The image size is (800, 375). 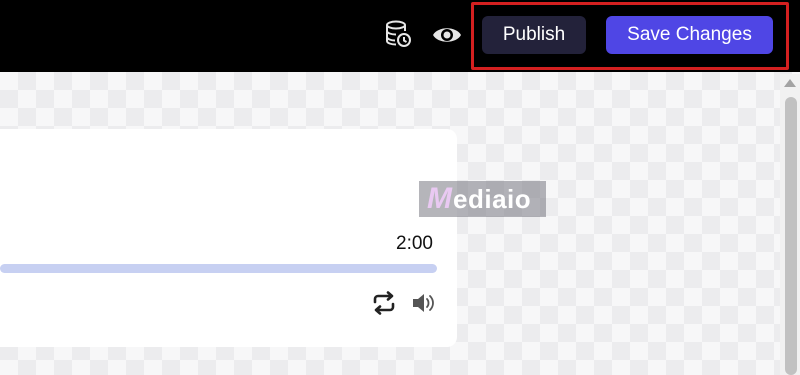 I want to click on watermark-logo: M, so click(x=439, y=198).